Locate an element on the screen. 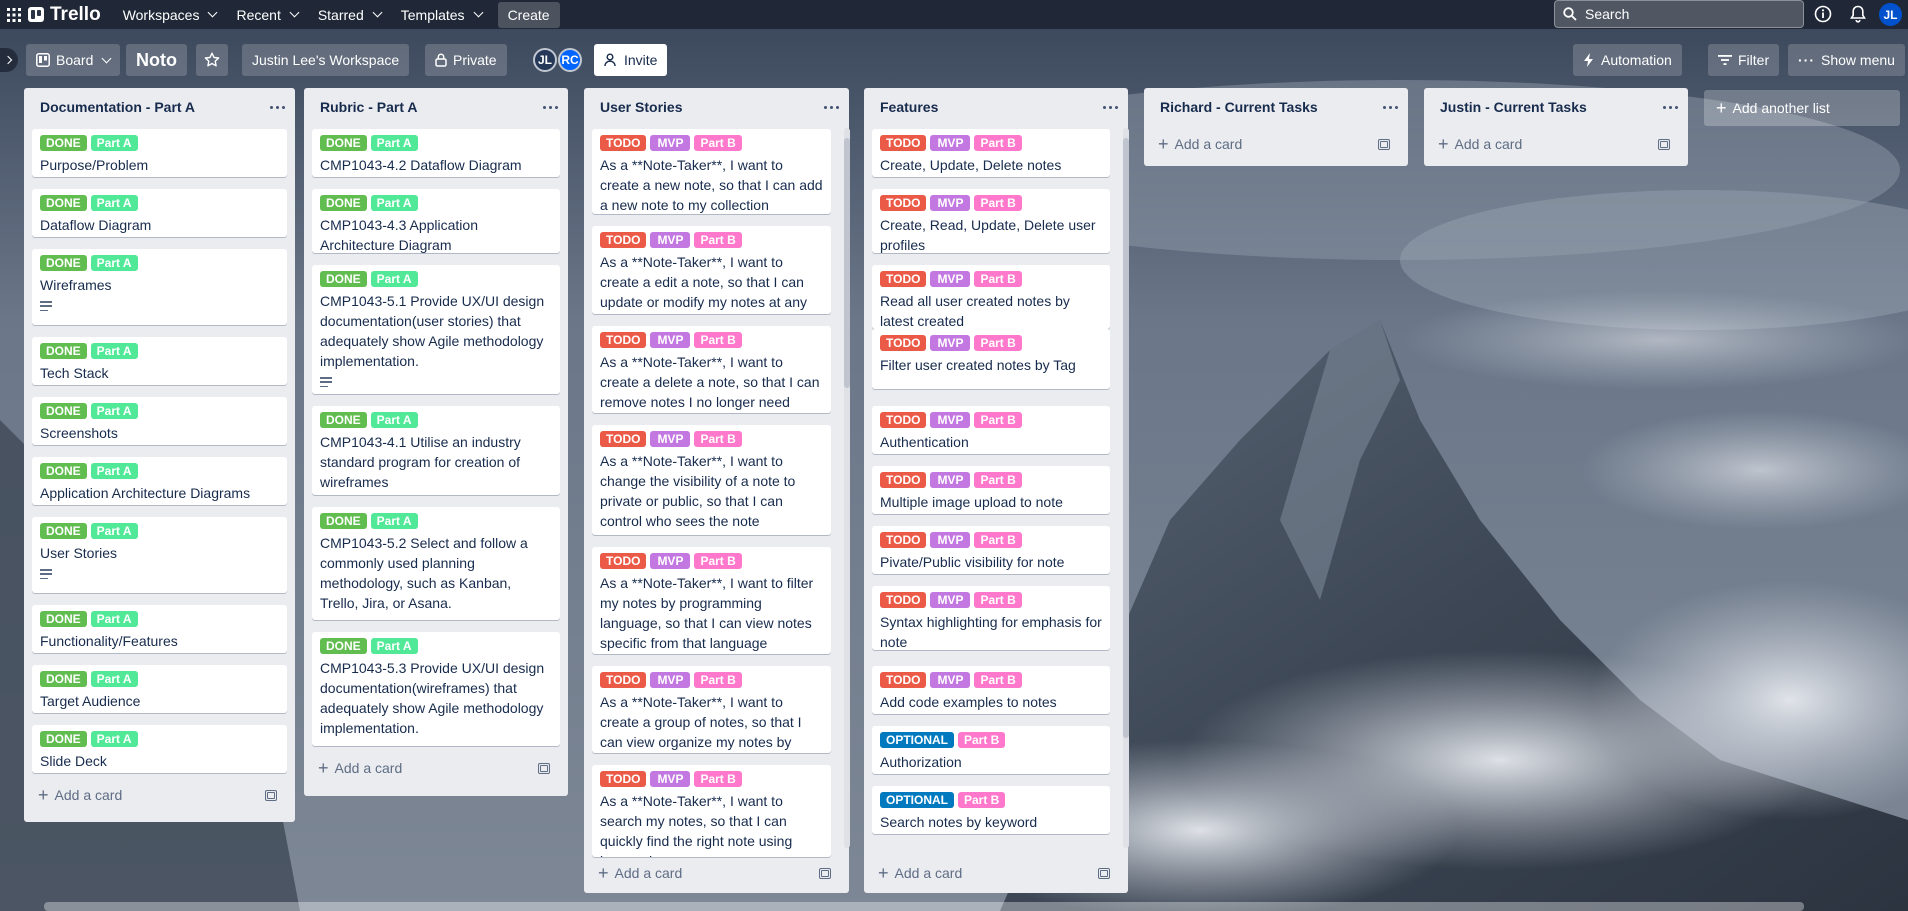 Image resolution: width=1908 pixels, height=911 pixels. board-view-switcher: Board is located at coordinates (73, 60).